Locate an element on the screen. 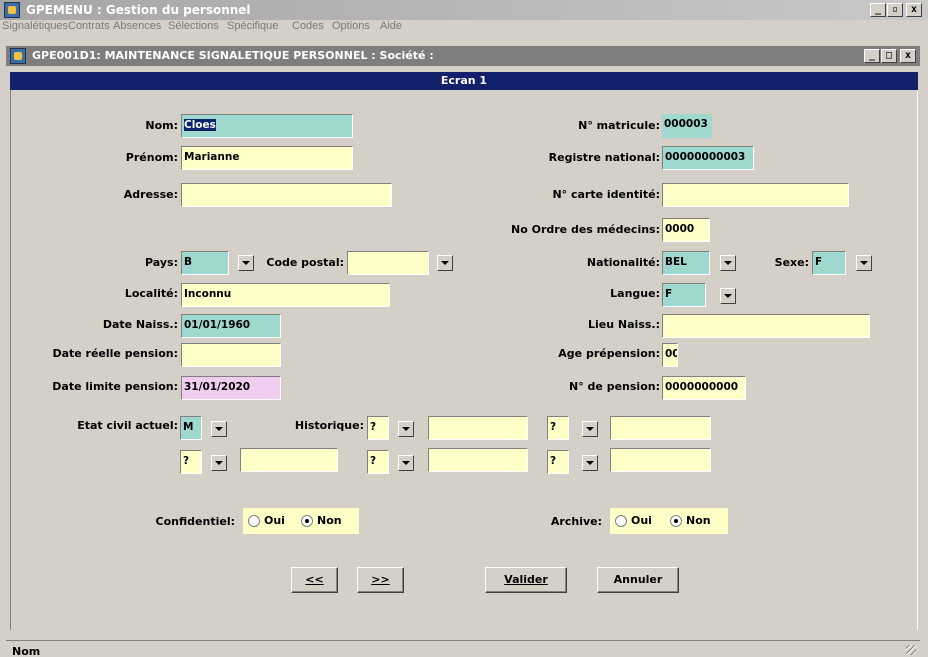 The height and width of the screenshot is (657, 928). menu-signaletiques: Signalétiques is located at coordinates (35, 26).